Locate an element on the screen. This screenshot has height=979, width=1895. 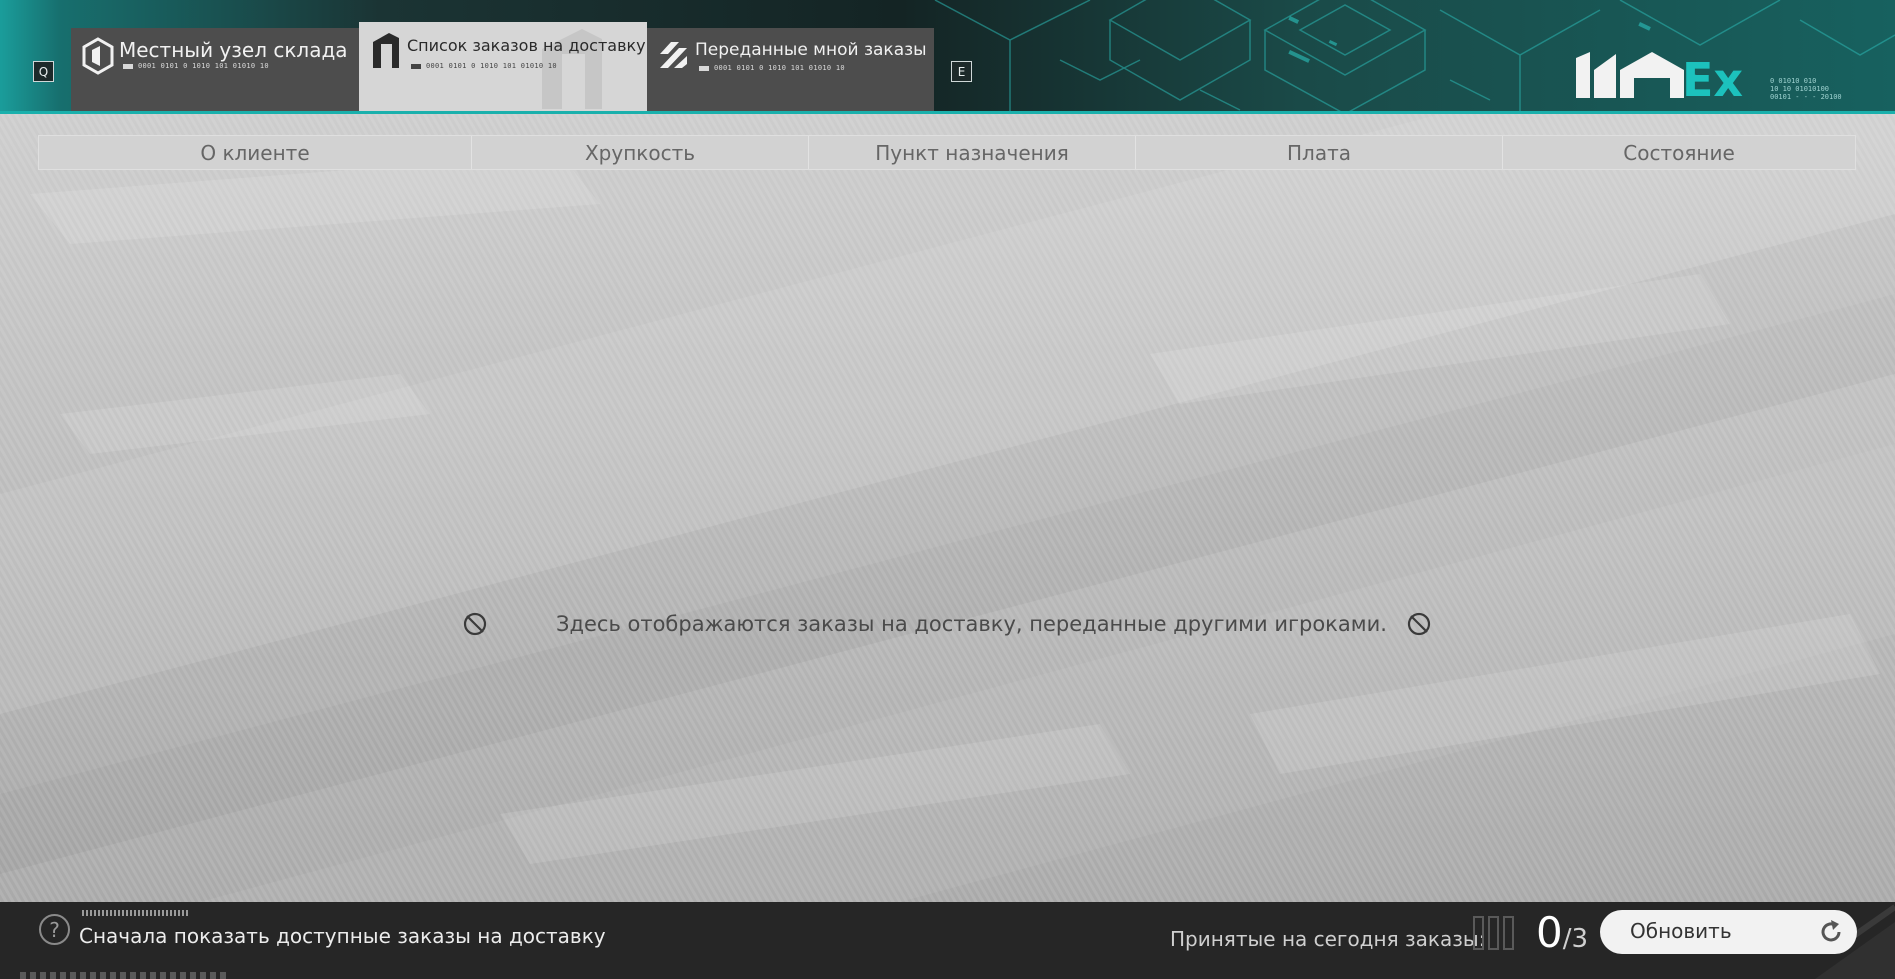
delivery-list-icon is located at coordinates (386, 50).